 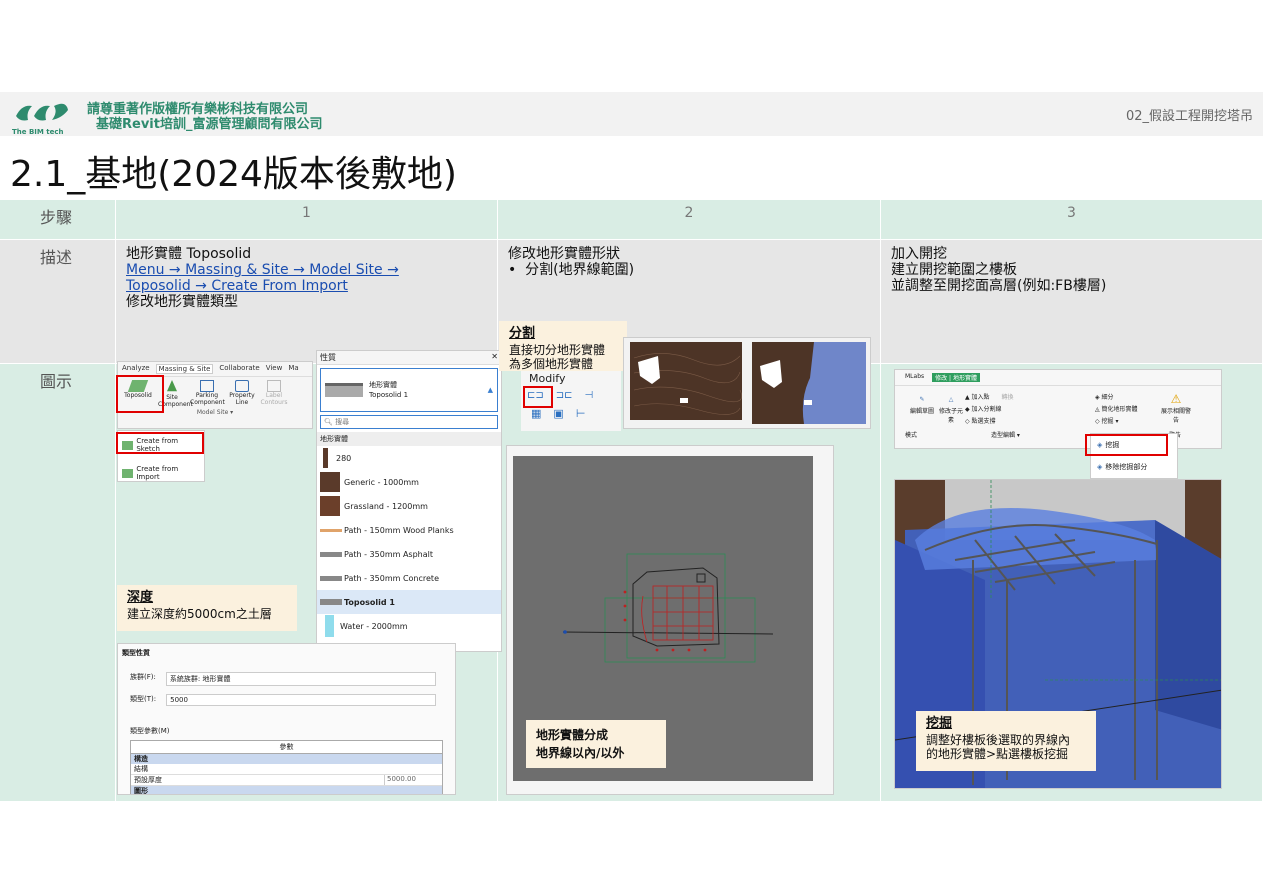 I want to click on tab-more: Ma, so click(x=293, y=369).